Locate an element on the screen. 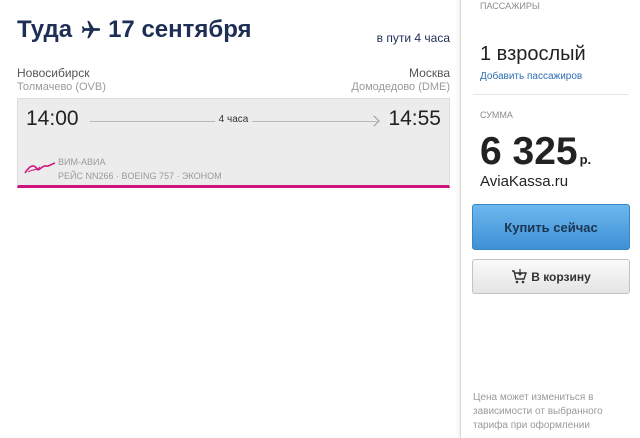  price-currency: р. is located at coordinates (585, 159).